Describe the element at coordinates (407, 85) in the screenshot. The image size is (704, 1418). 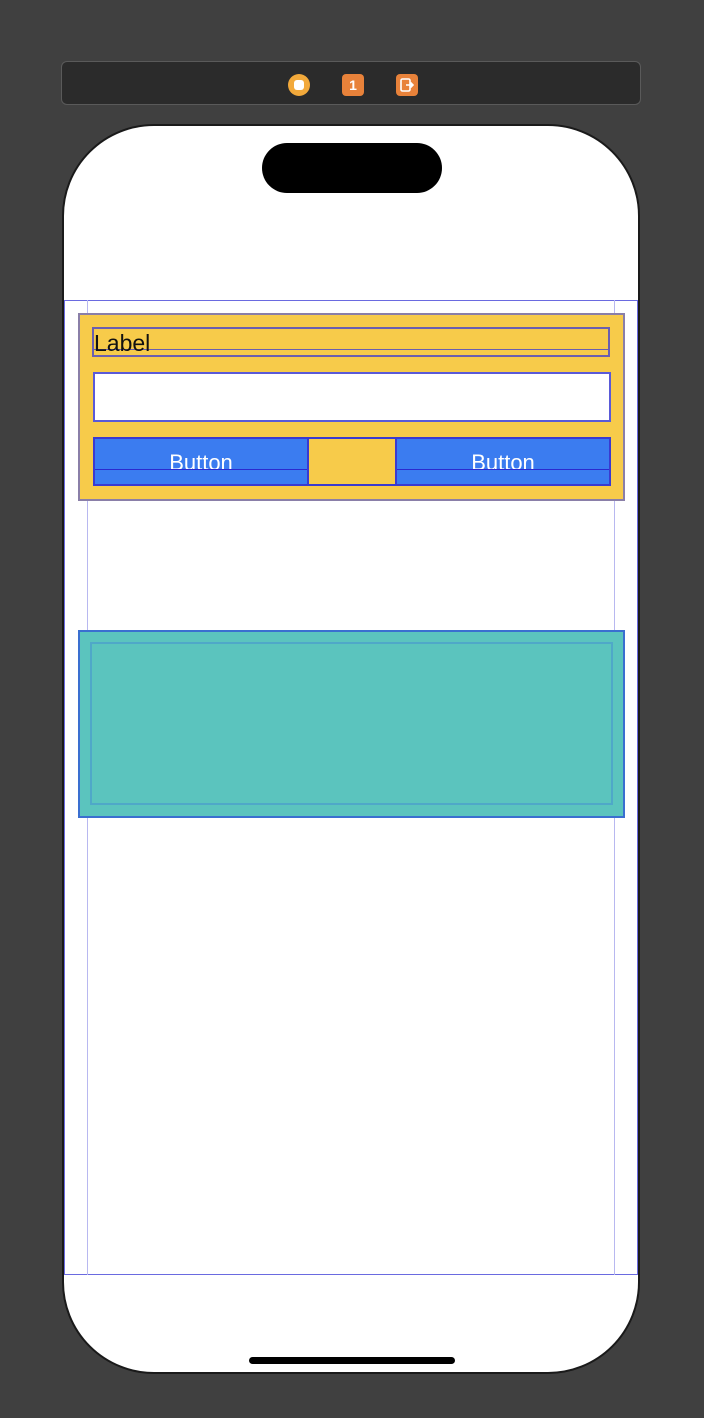
I see `exit-icon` at that location.